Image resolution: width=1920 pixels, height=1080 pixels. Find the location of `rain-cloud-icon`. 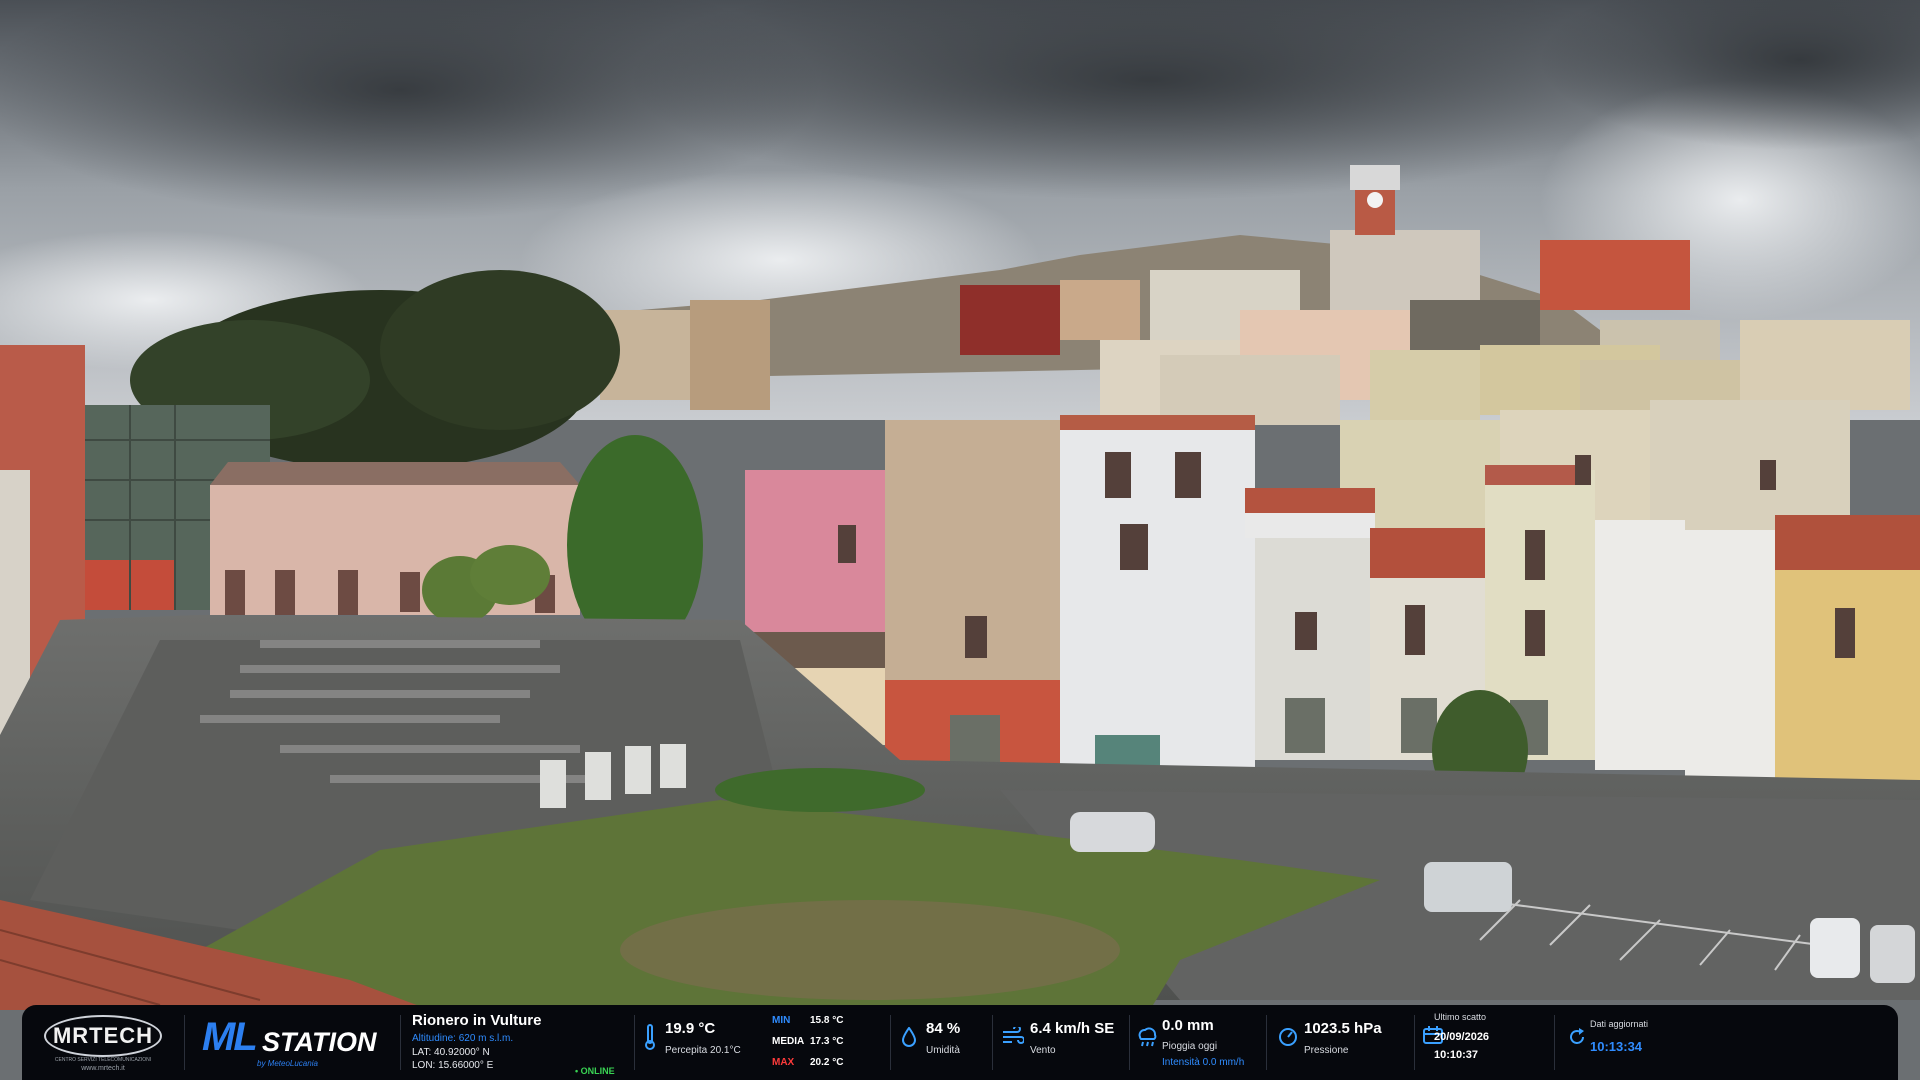

rain-cloud-icon is located at coordinates (1147, 1039).